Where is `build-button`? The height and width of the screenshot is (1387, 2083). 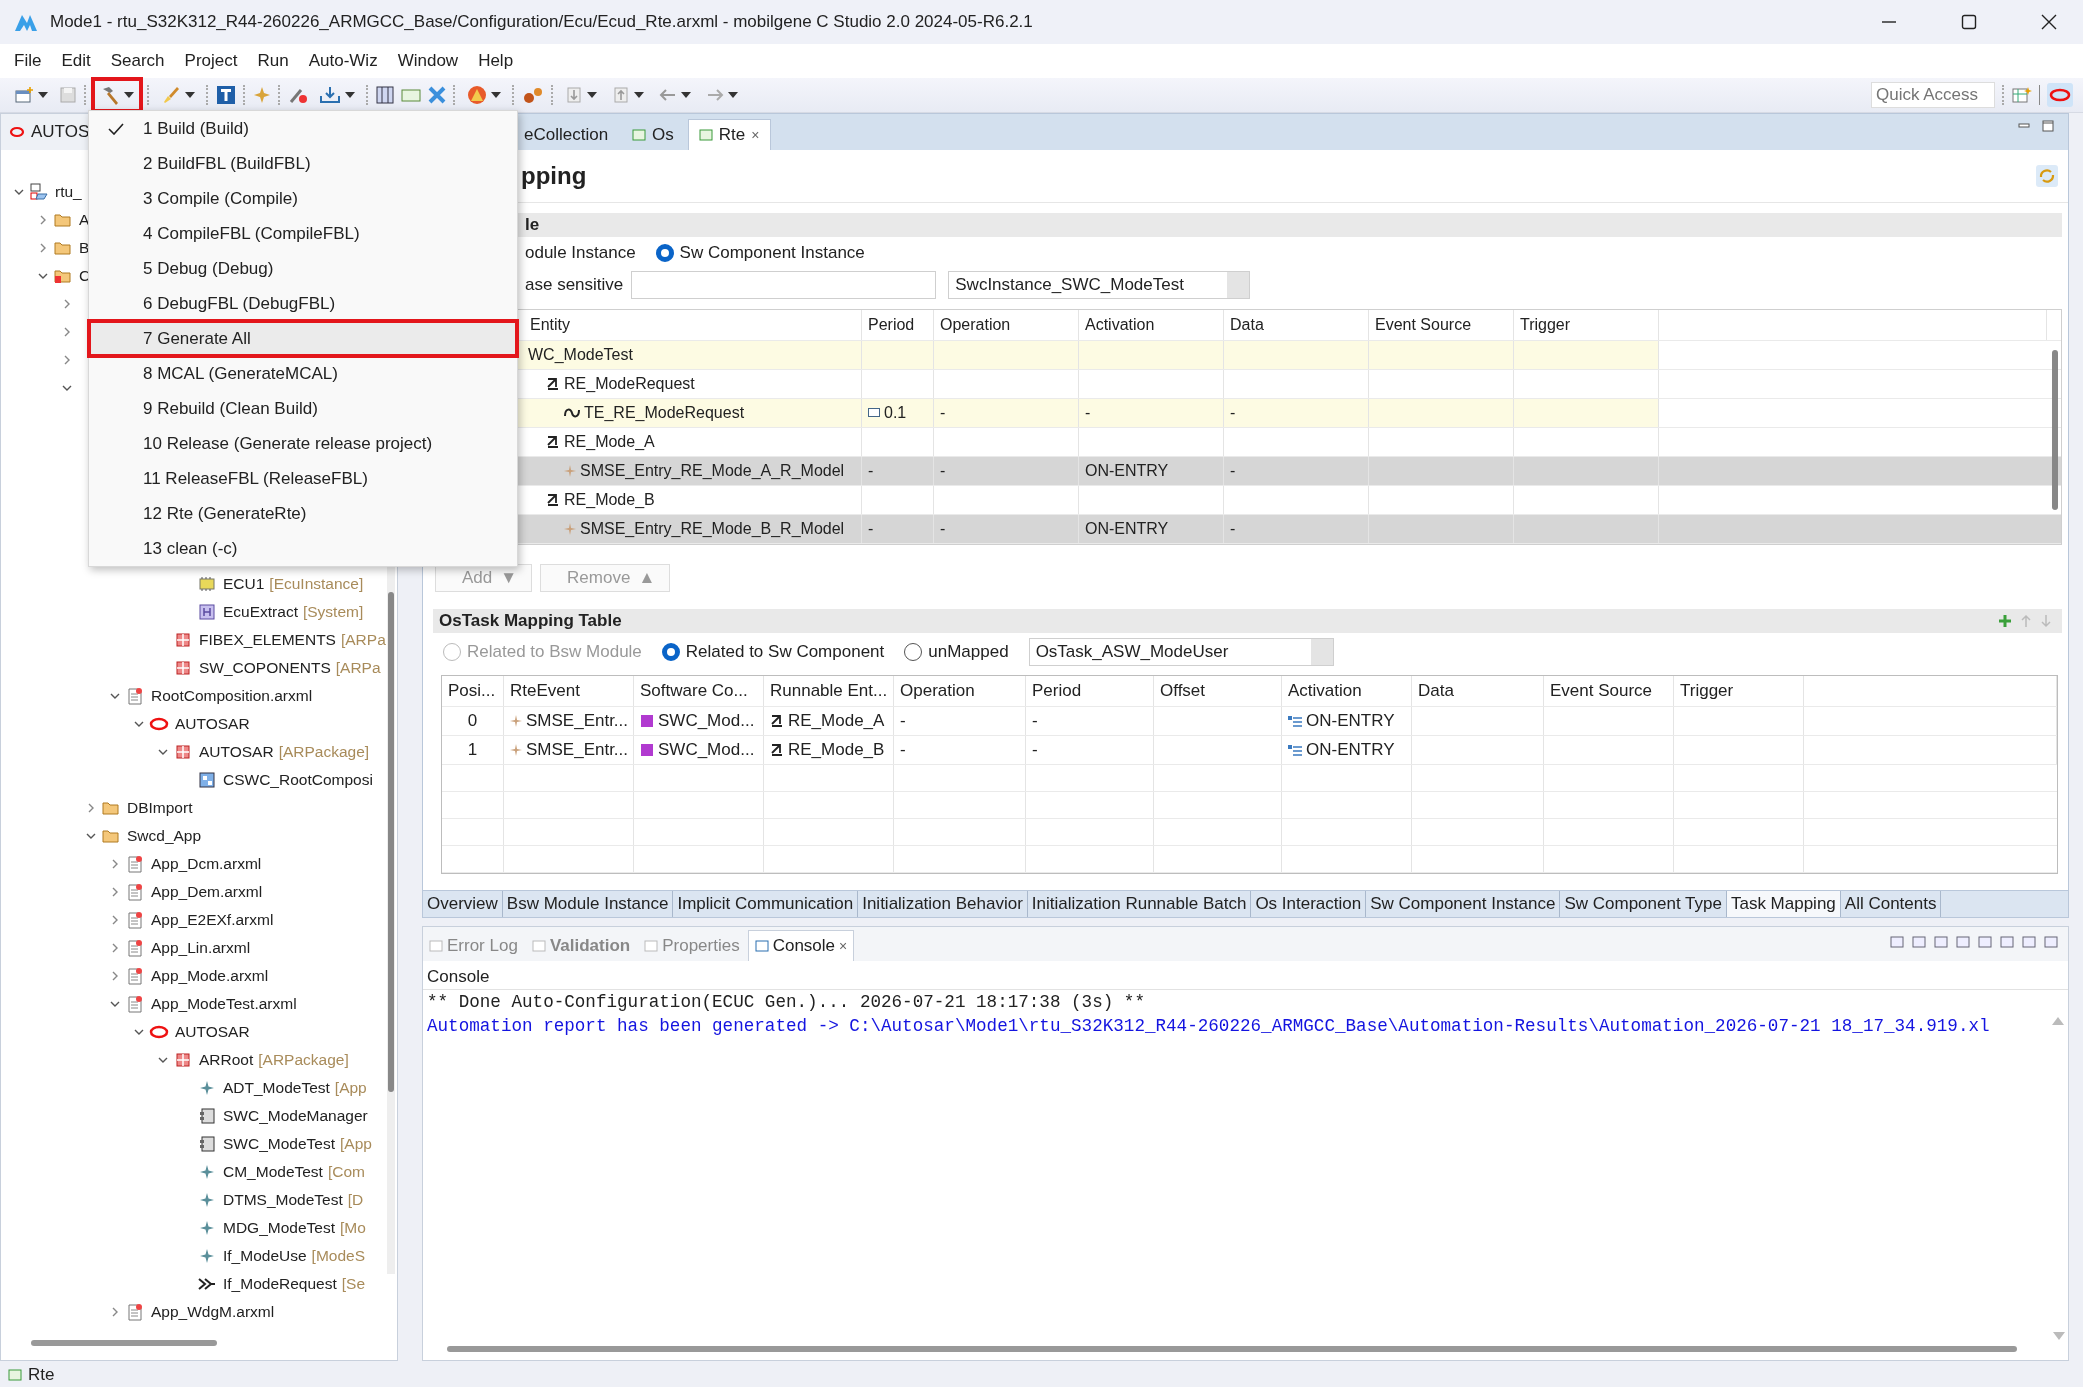 build-button is located at coordinates (117, 95).